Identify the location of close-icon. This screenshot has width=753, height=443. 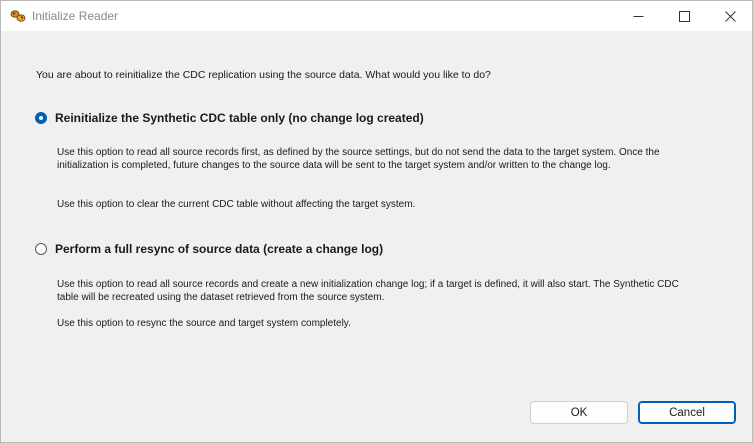
(730, 16).